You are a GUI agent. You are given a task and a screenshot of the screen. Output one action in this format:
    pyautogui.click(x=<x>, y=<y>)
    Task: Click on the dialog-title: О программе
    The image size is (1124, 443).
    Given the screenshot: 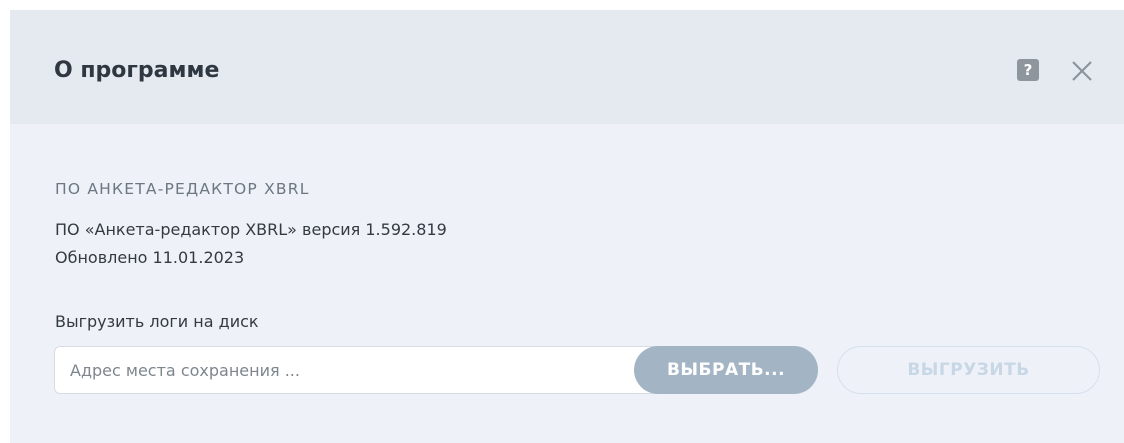 What is the action you would take?
    pyautogui.click(x=137, y=70)
    